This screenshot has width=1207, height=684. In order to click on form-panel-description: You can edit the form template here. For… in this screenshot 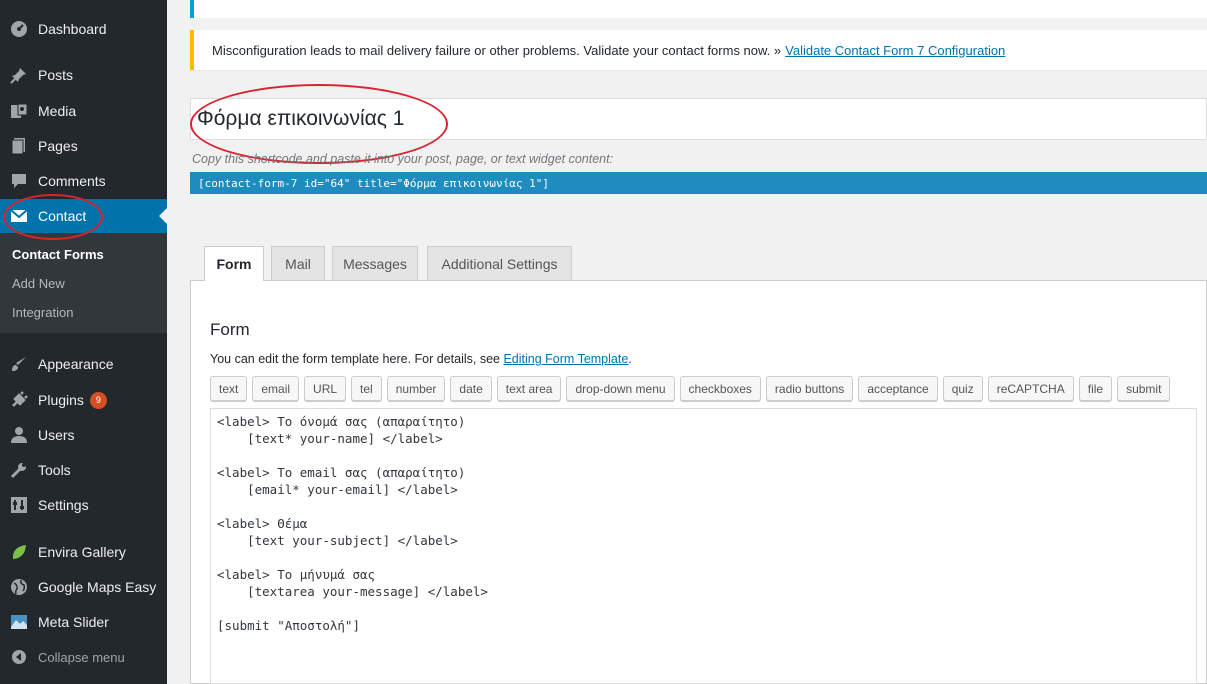, I will do `click(421, 359)`.